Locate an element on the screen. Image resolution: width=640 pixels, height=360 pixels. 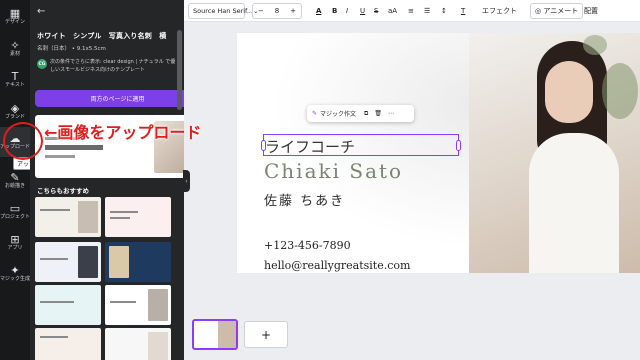
spacing-icon: ↕ is located at coordinates (444, 11).